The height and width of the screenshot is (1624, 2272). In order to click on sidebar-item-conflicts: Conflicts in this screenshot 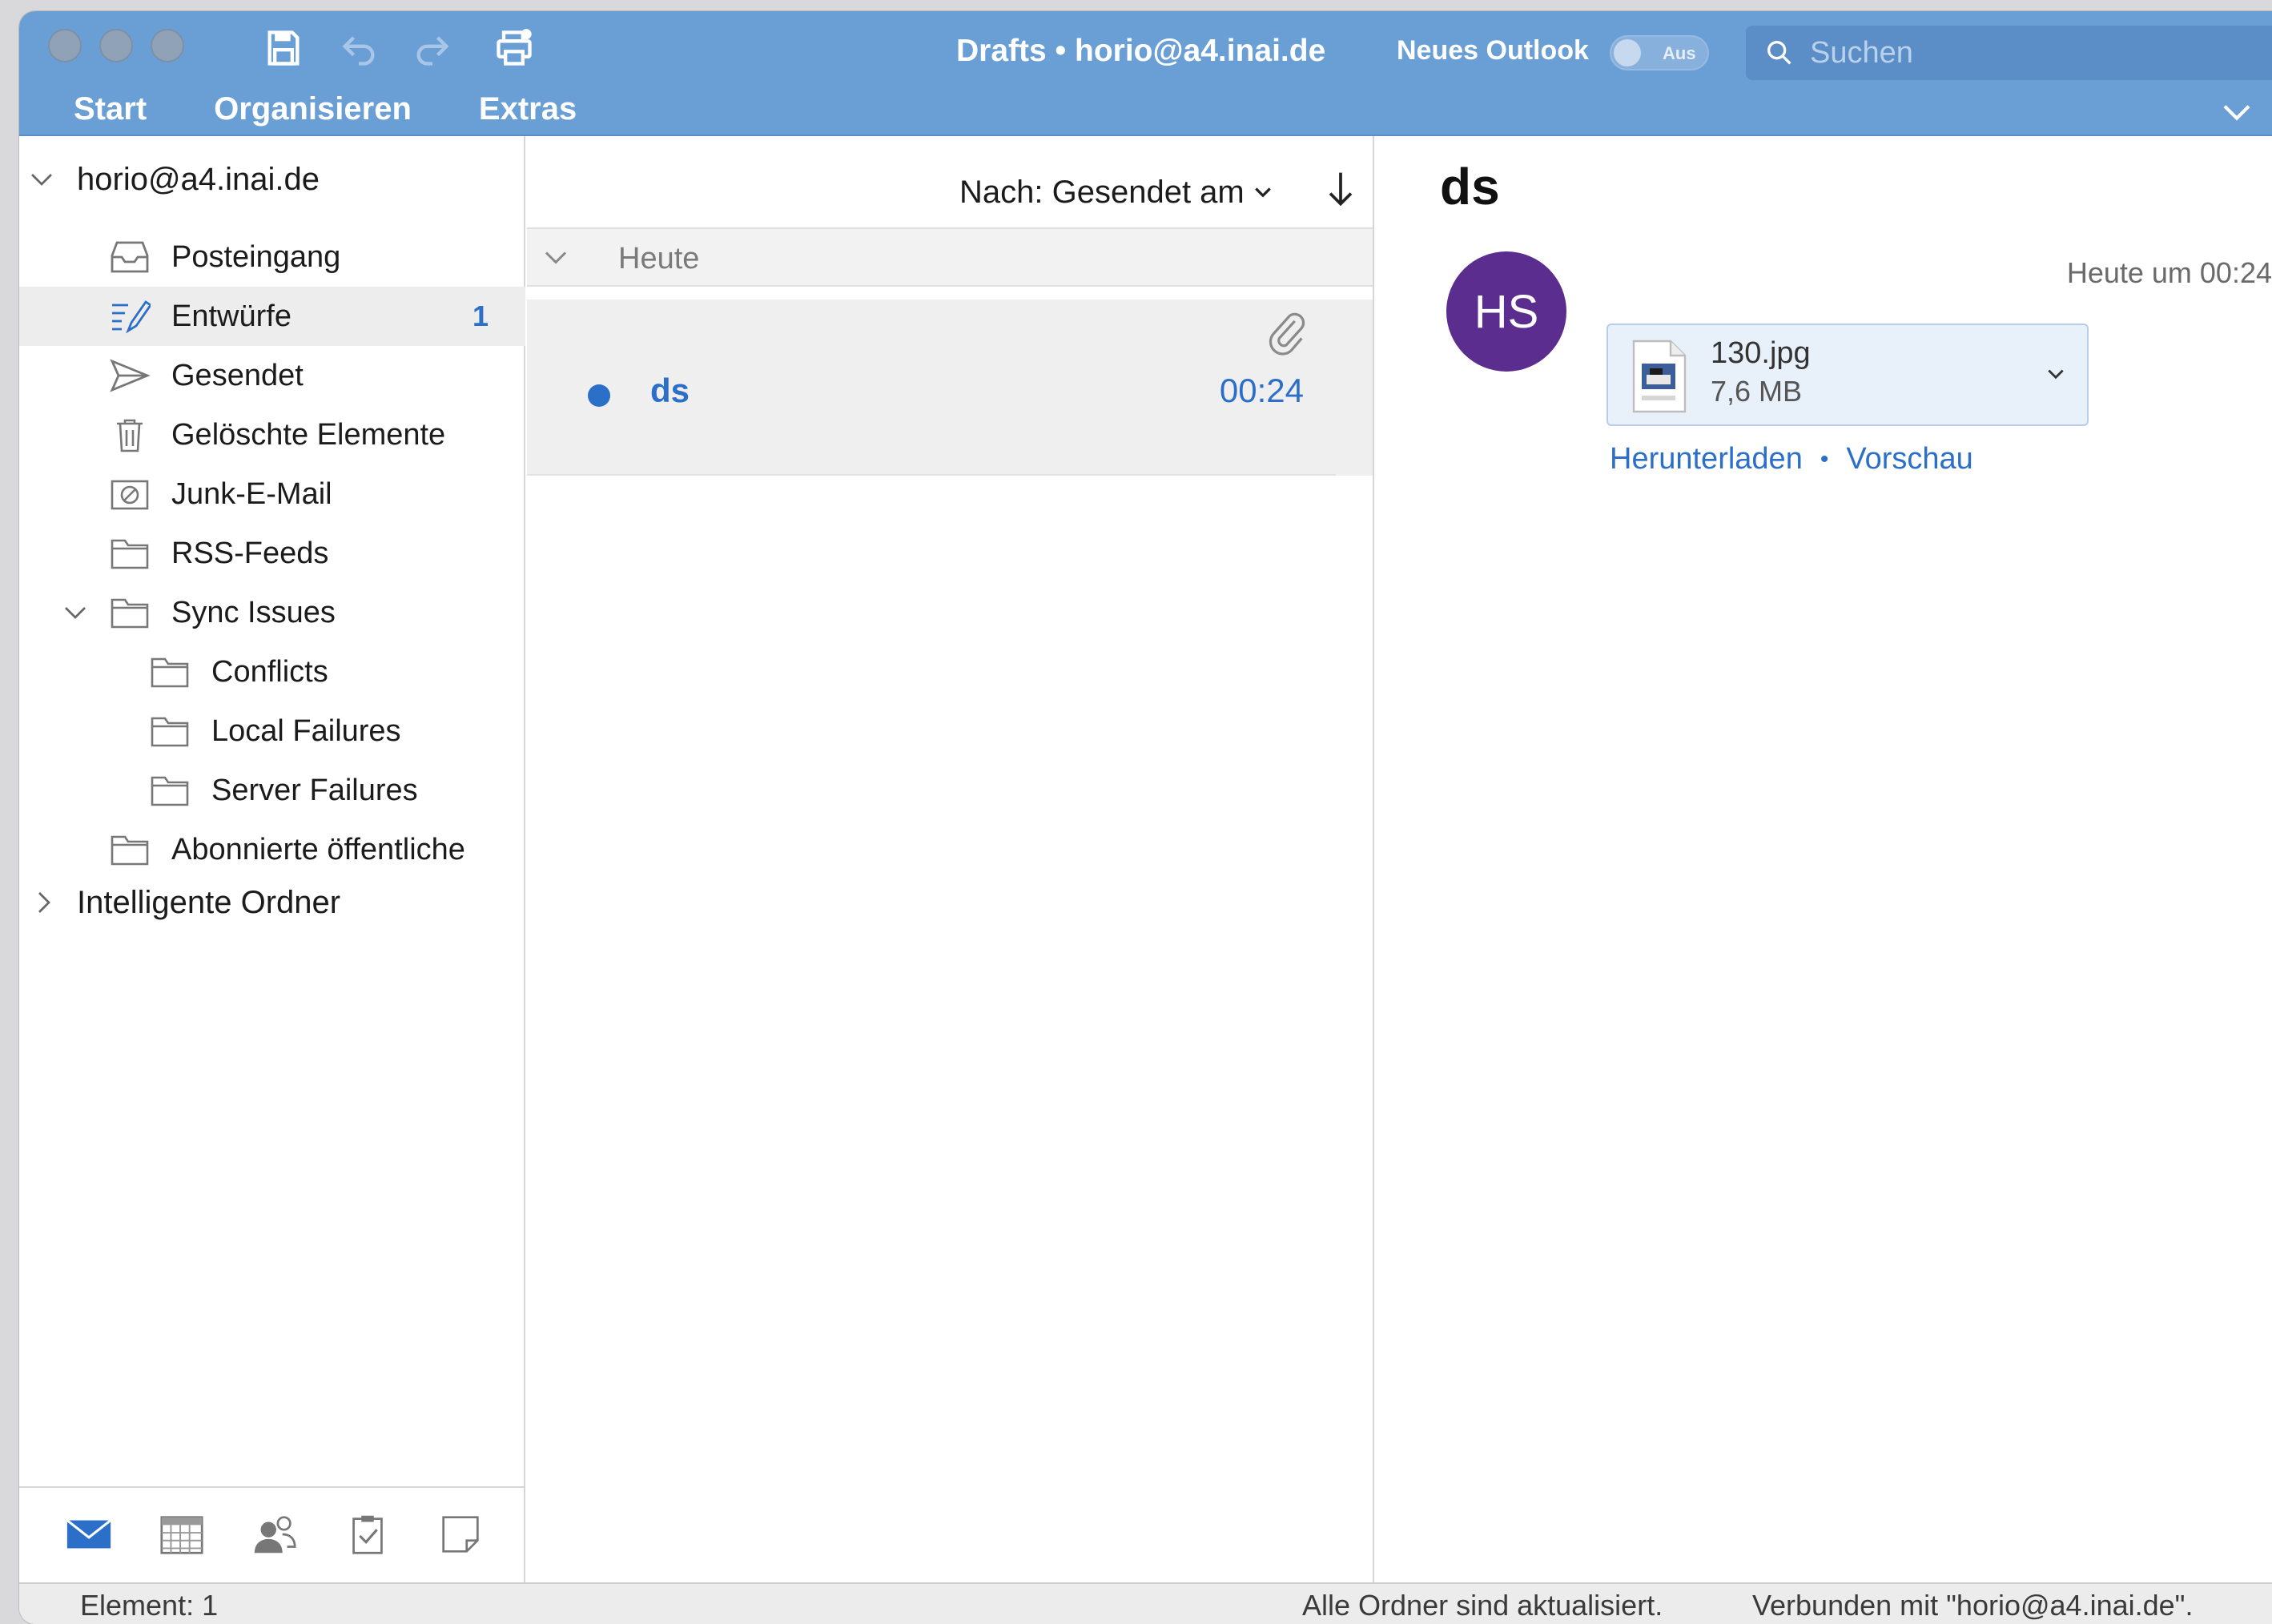, I will do `click(272, 671)`.